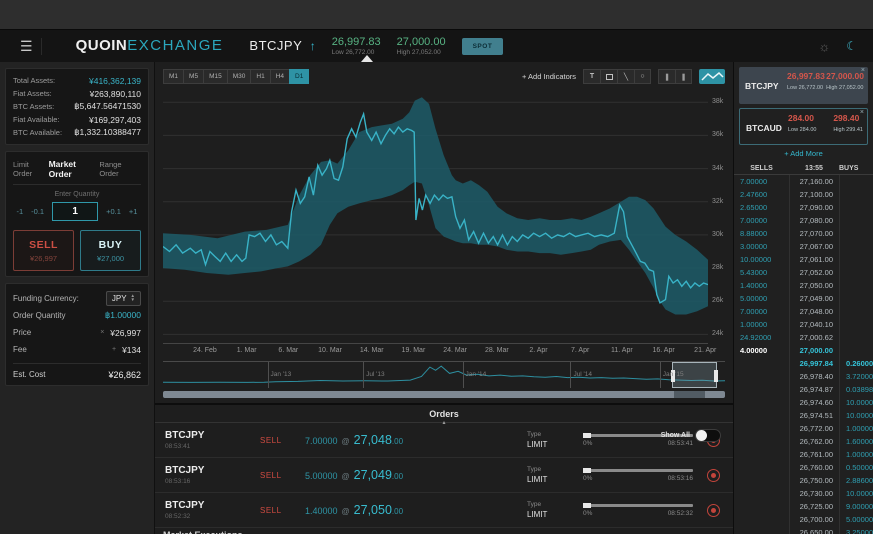 Image resolution: width=873 pixels, height=534 pixels. What do you see at coordinates (356, 46) in the screenshot?
I see `bid-quote: 26,997.83 Low 26,772.00` at bounding box center [356, 46].